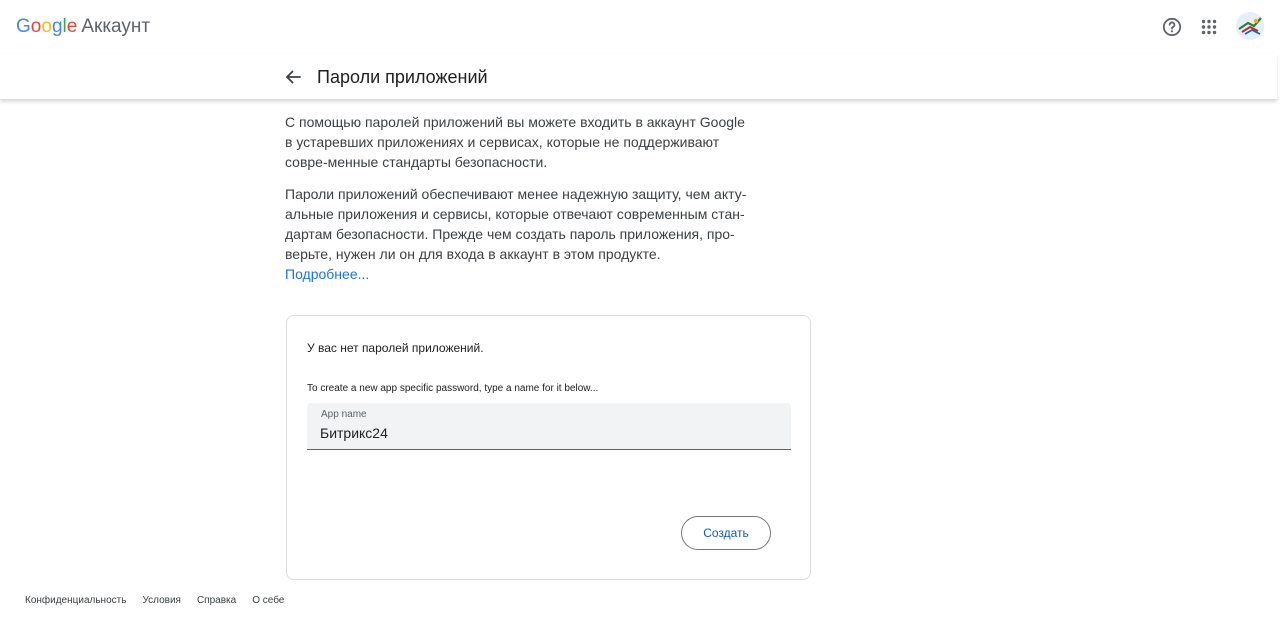 The height and width of the screenshot is (618, 1280). I want to click on app-name-field: App name, so click(549, 426).